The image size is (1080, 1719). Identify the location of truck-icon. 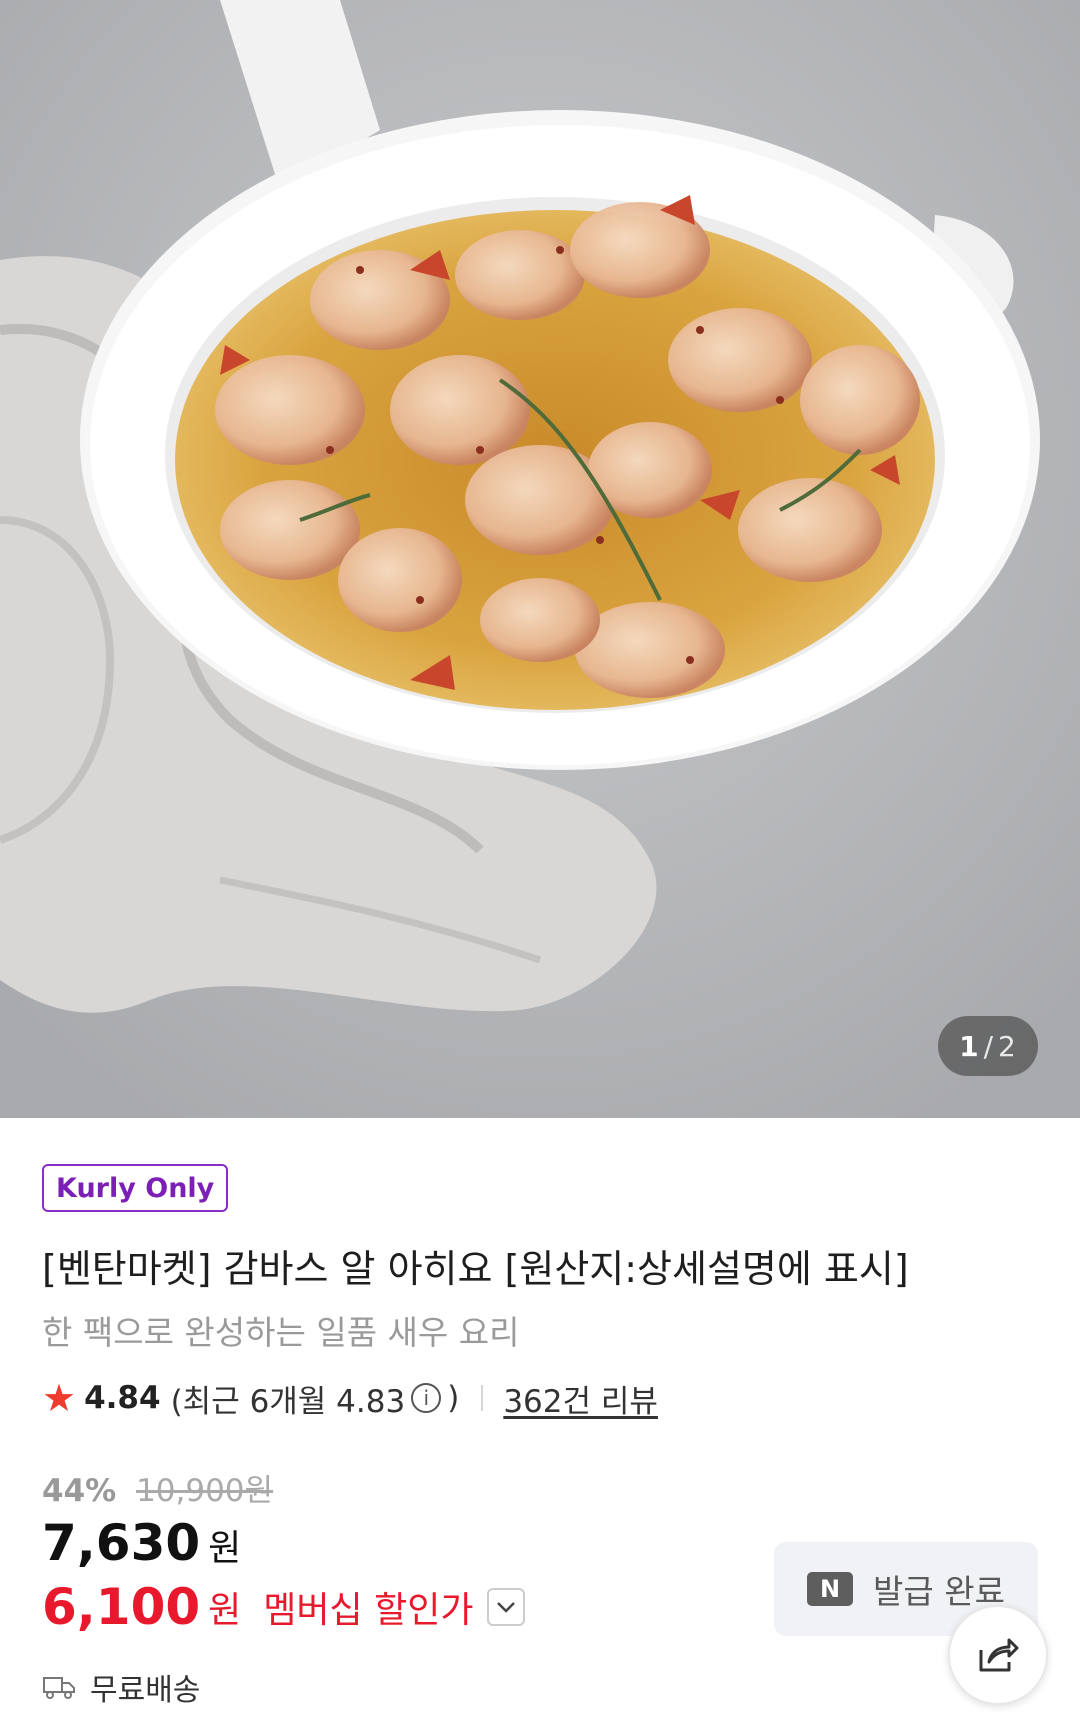
(59, 1687).